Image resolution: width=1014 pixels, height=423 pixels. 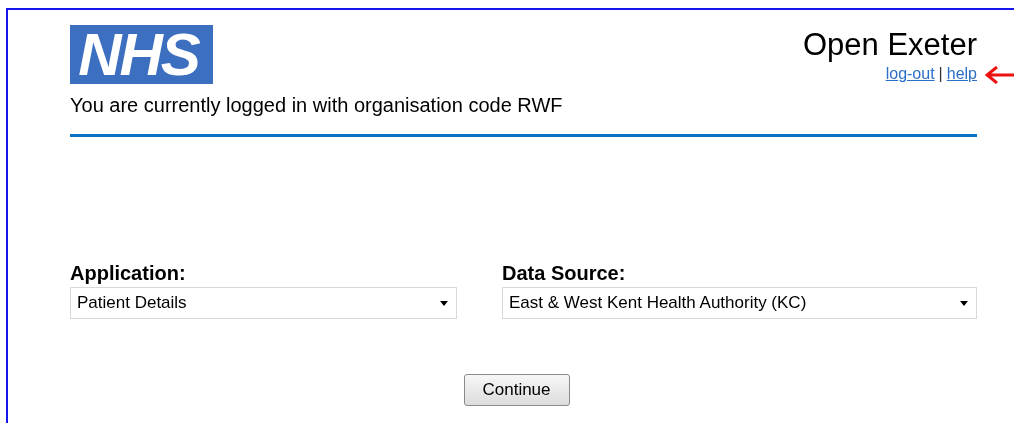 What do you see at coordinates (263, 303) in the screenshot?
I see `dropdown-field: Patient Details` at bounding box center [263, 303].